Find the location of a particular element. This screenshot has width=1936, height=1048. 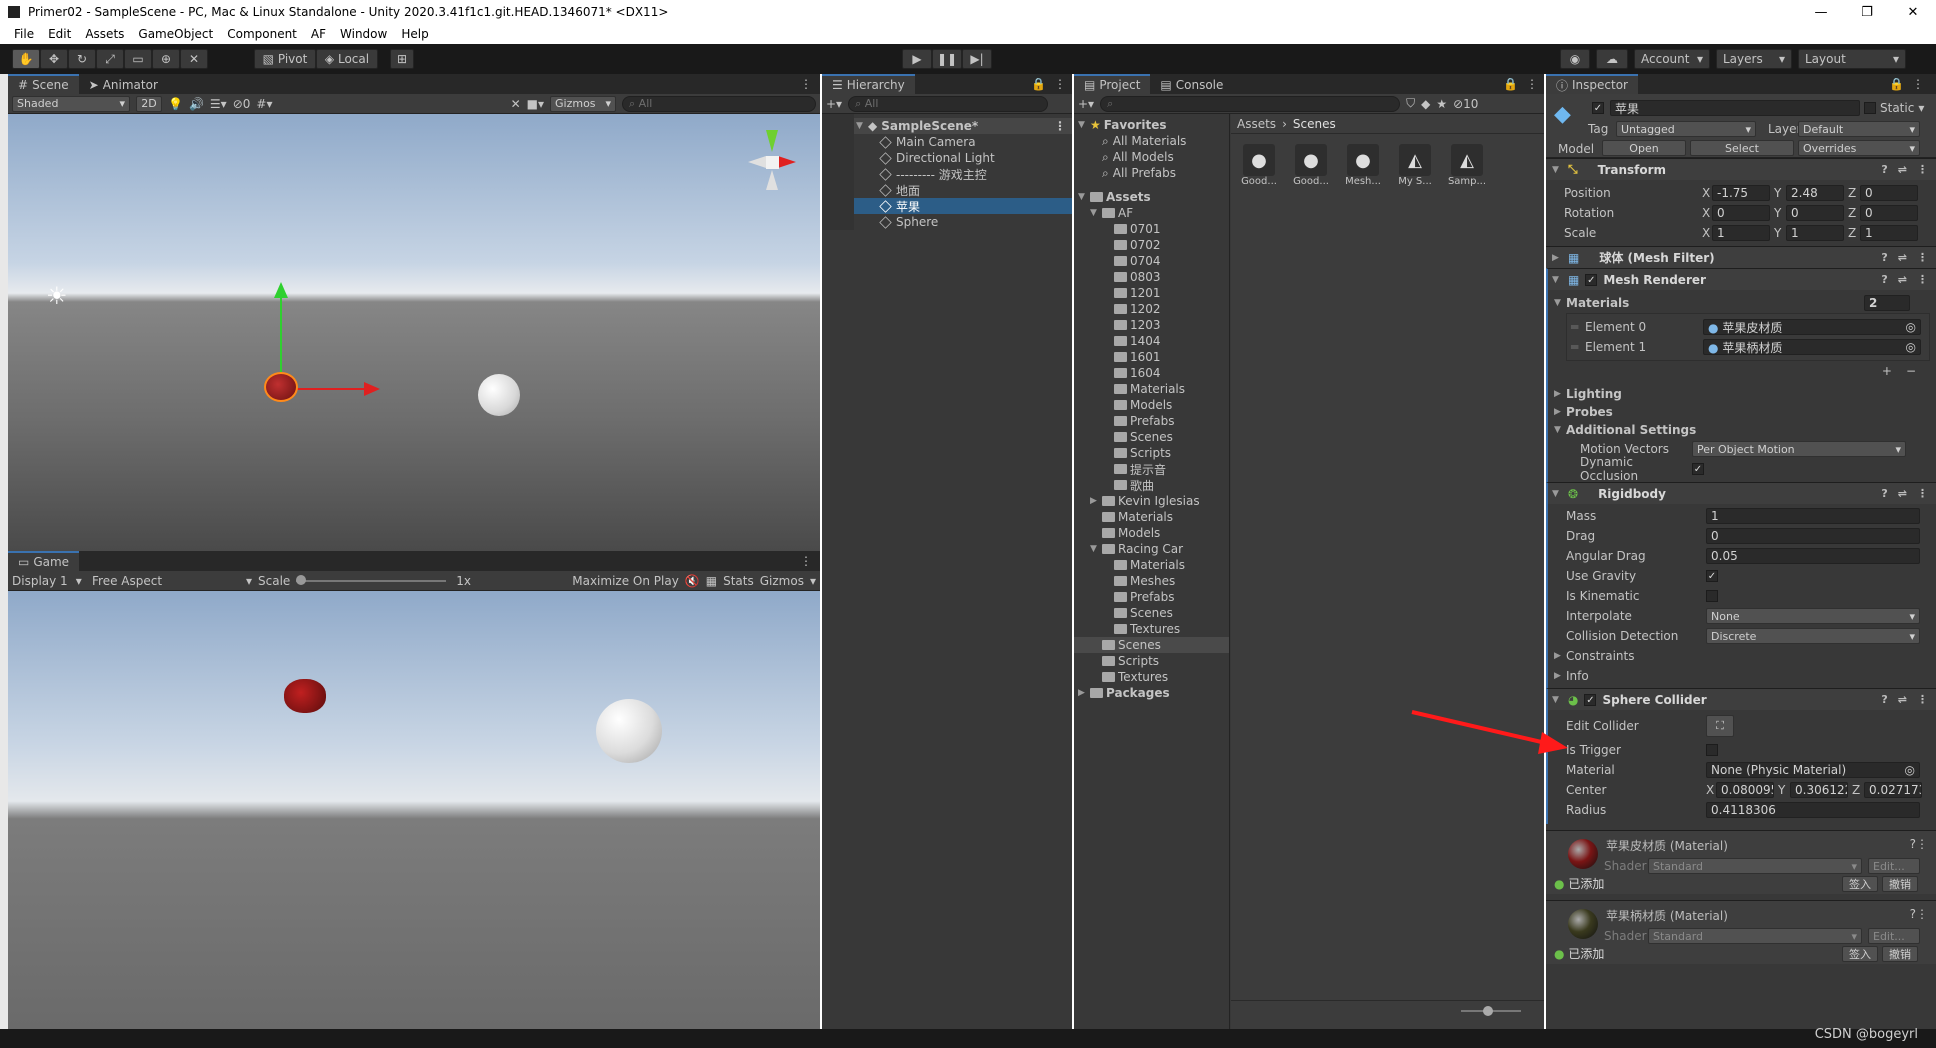

effects-icon: ☰▾ is located at coordinates (218, 104).